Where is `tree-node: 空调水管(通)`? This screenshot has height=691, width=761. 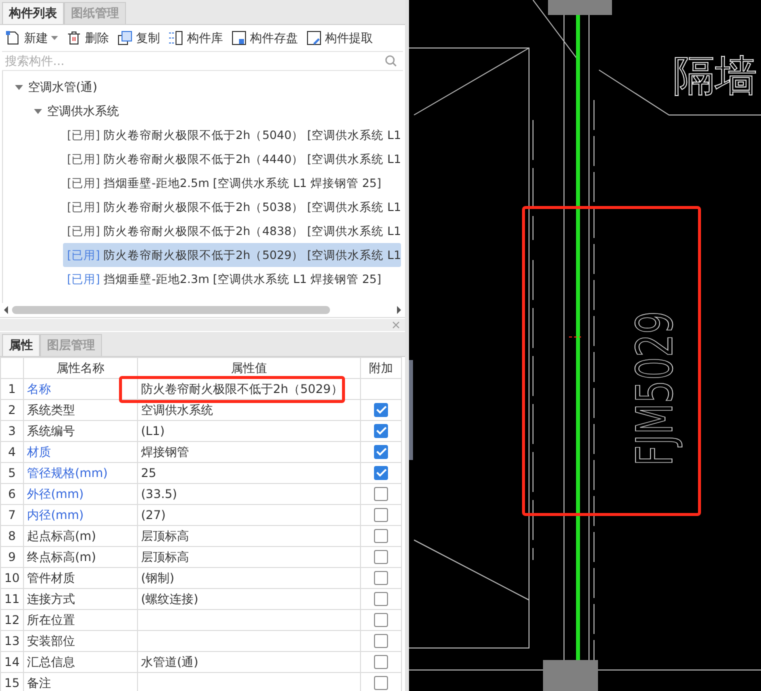 tree-node: 空调水管(通) is located at coordinates (204, 87).